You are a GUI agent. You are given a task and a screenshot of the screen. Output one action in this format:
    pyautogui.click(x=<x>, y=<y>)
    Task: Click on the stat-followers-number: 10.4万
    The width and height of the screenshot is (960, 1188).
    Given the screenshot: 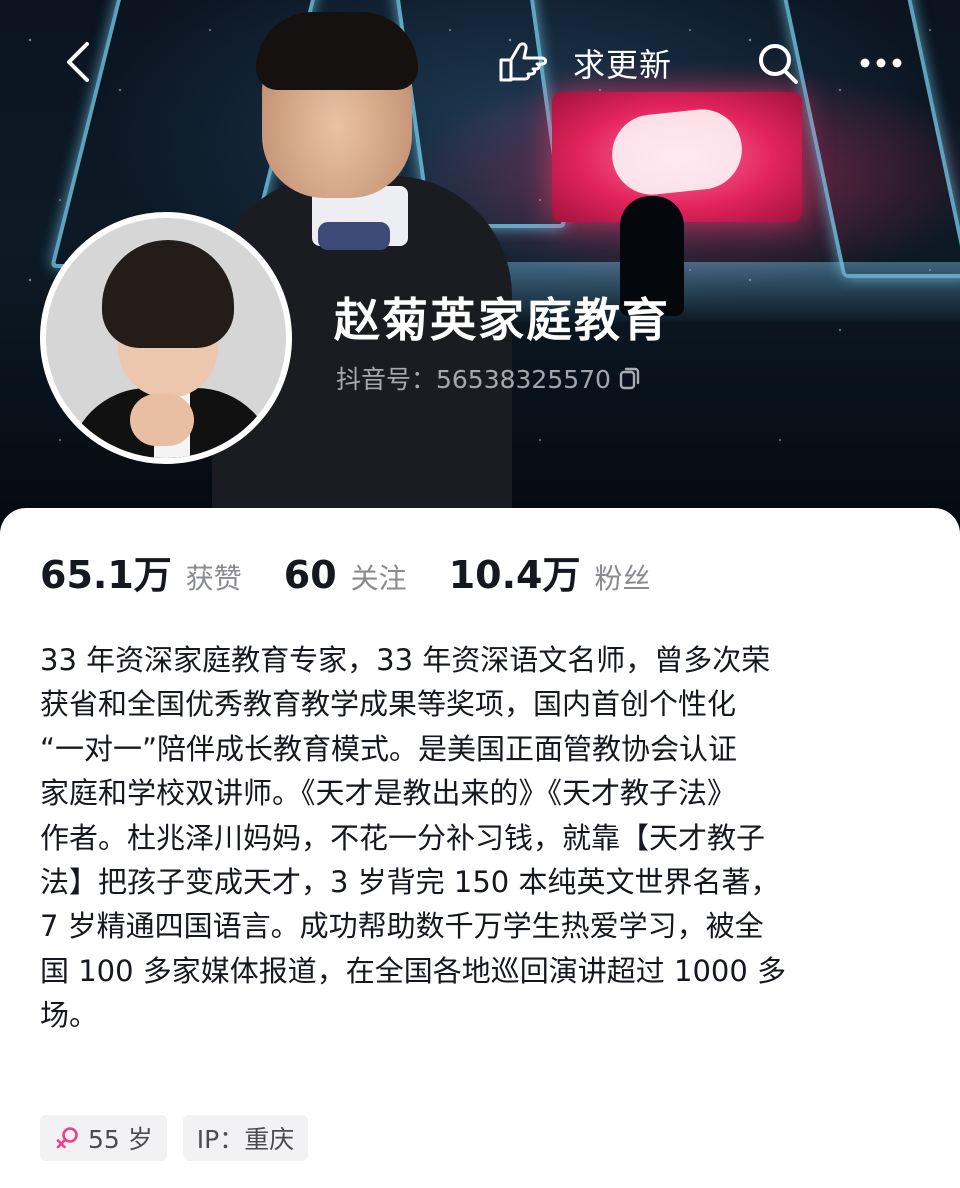 What is the action you would take?
    pyautogui.click(x=514, y=575)
    